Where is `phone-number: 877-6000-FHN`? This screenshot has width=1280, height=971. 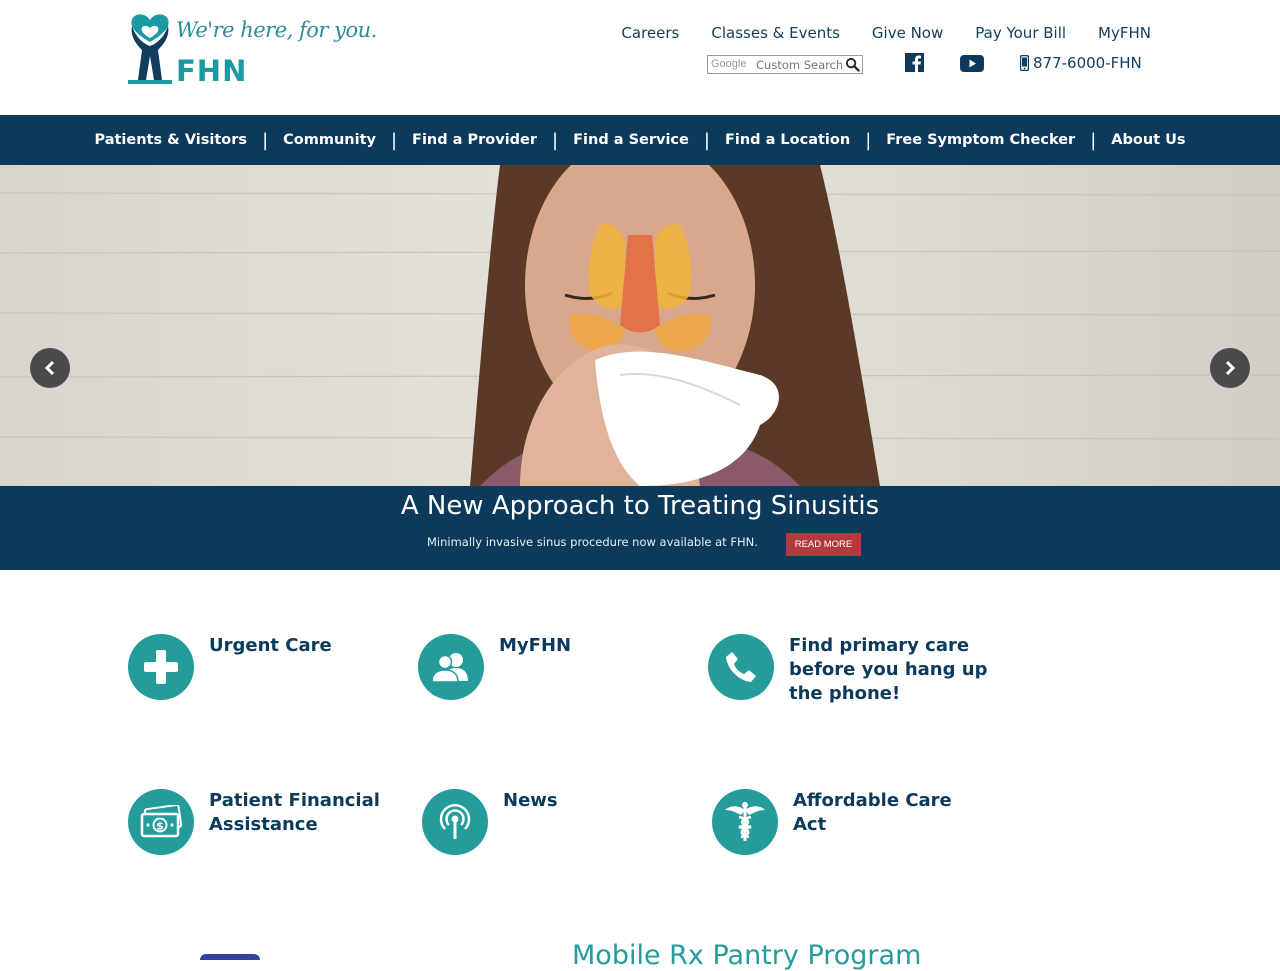 phone-number: 877-6000-FHN is located at coordinates (1081, 63).